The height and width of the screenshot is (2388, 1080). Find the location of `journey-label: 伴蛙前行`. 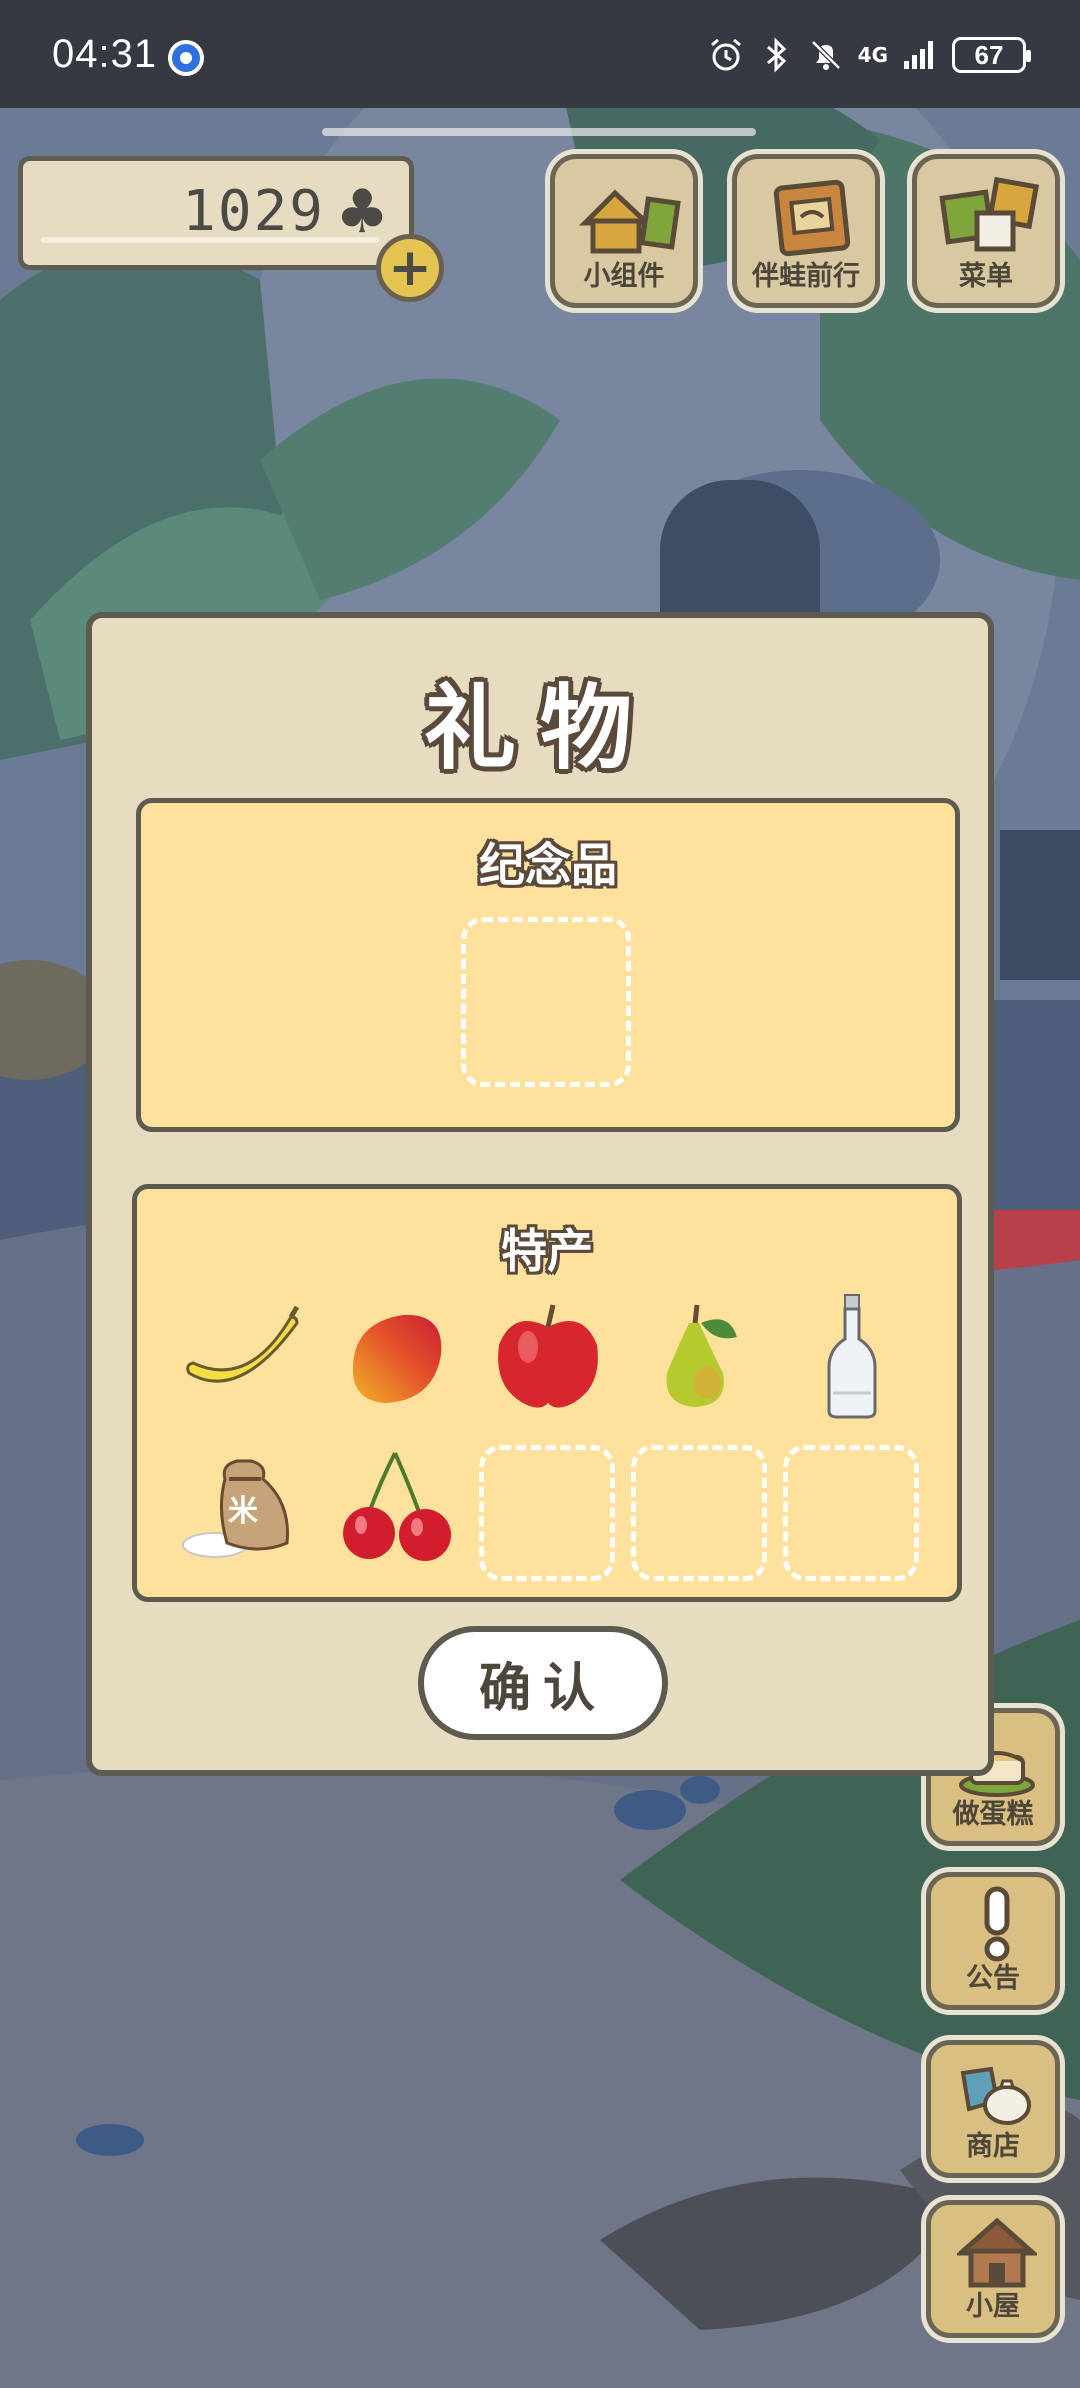

journey-label: 伴蛙前行 is located at coordinates (806, 276).